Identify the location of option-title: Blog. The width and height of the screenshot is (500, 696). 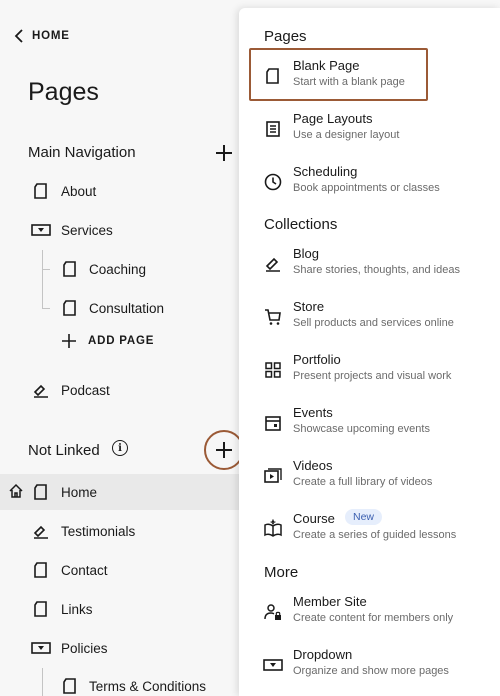
(306, 253).